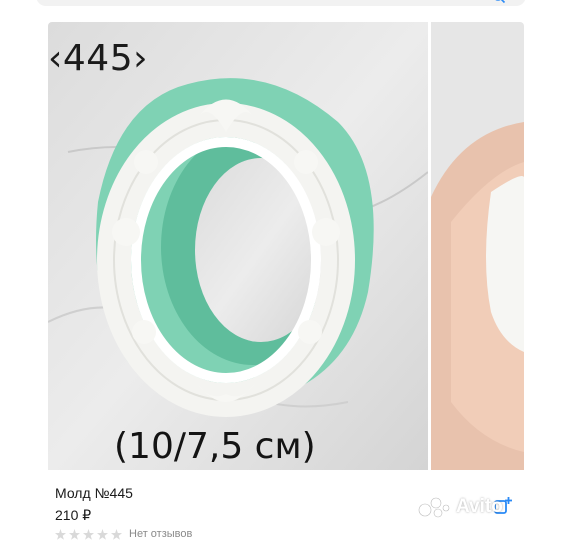 Image resolution: width=571 pixels, height=541 pixels. What do you see at coordinates (281, 3) in the screenshot?
I see `search-bar` at bounding box center [281, 3].